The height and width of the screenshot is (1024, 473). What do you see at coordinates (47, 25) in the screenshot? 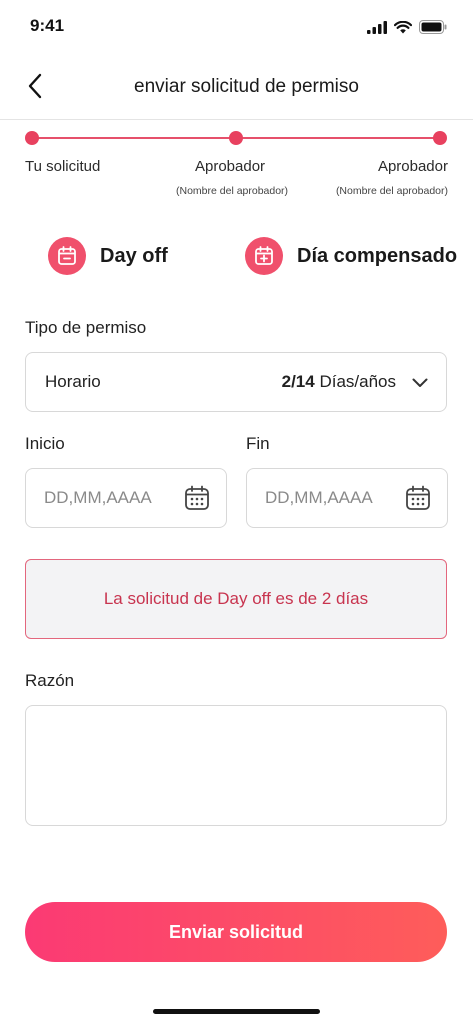
I see `status-time: 9:41` at bounding box center [47, 25].